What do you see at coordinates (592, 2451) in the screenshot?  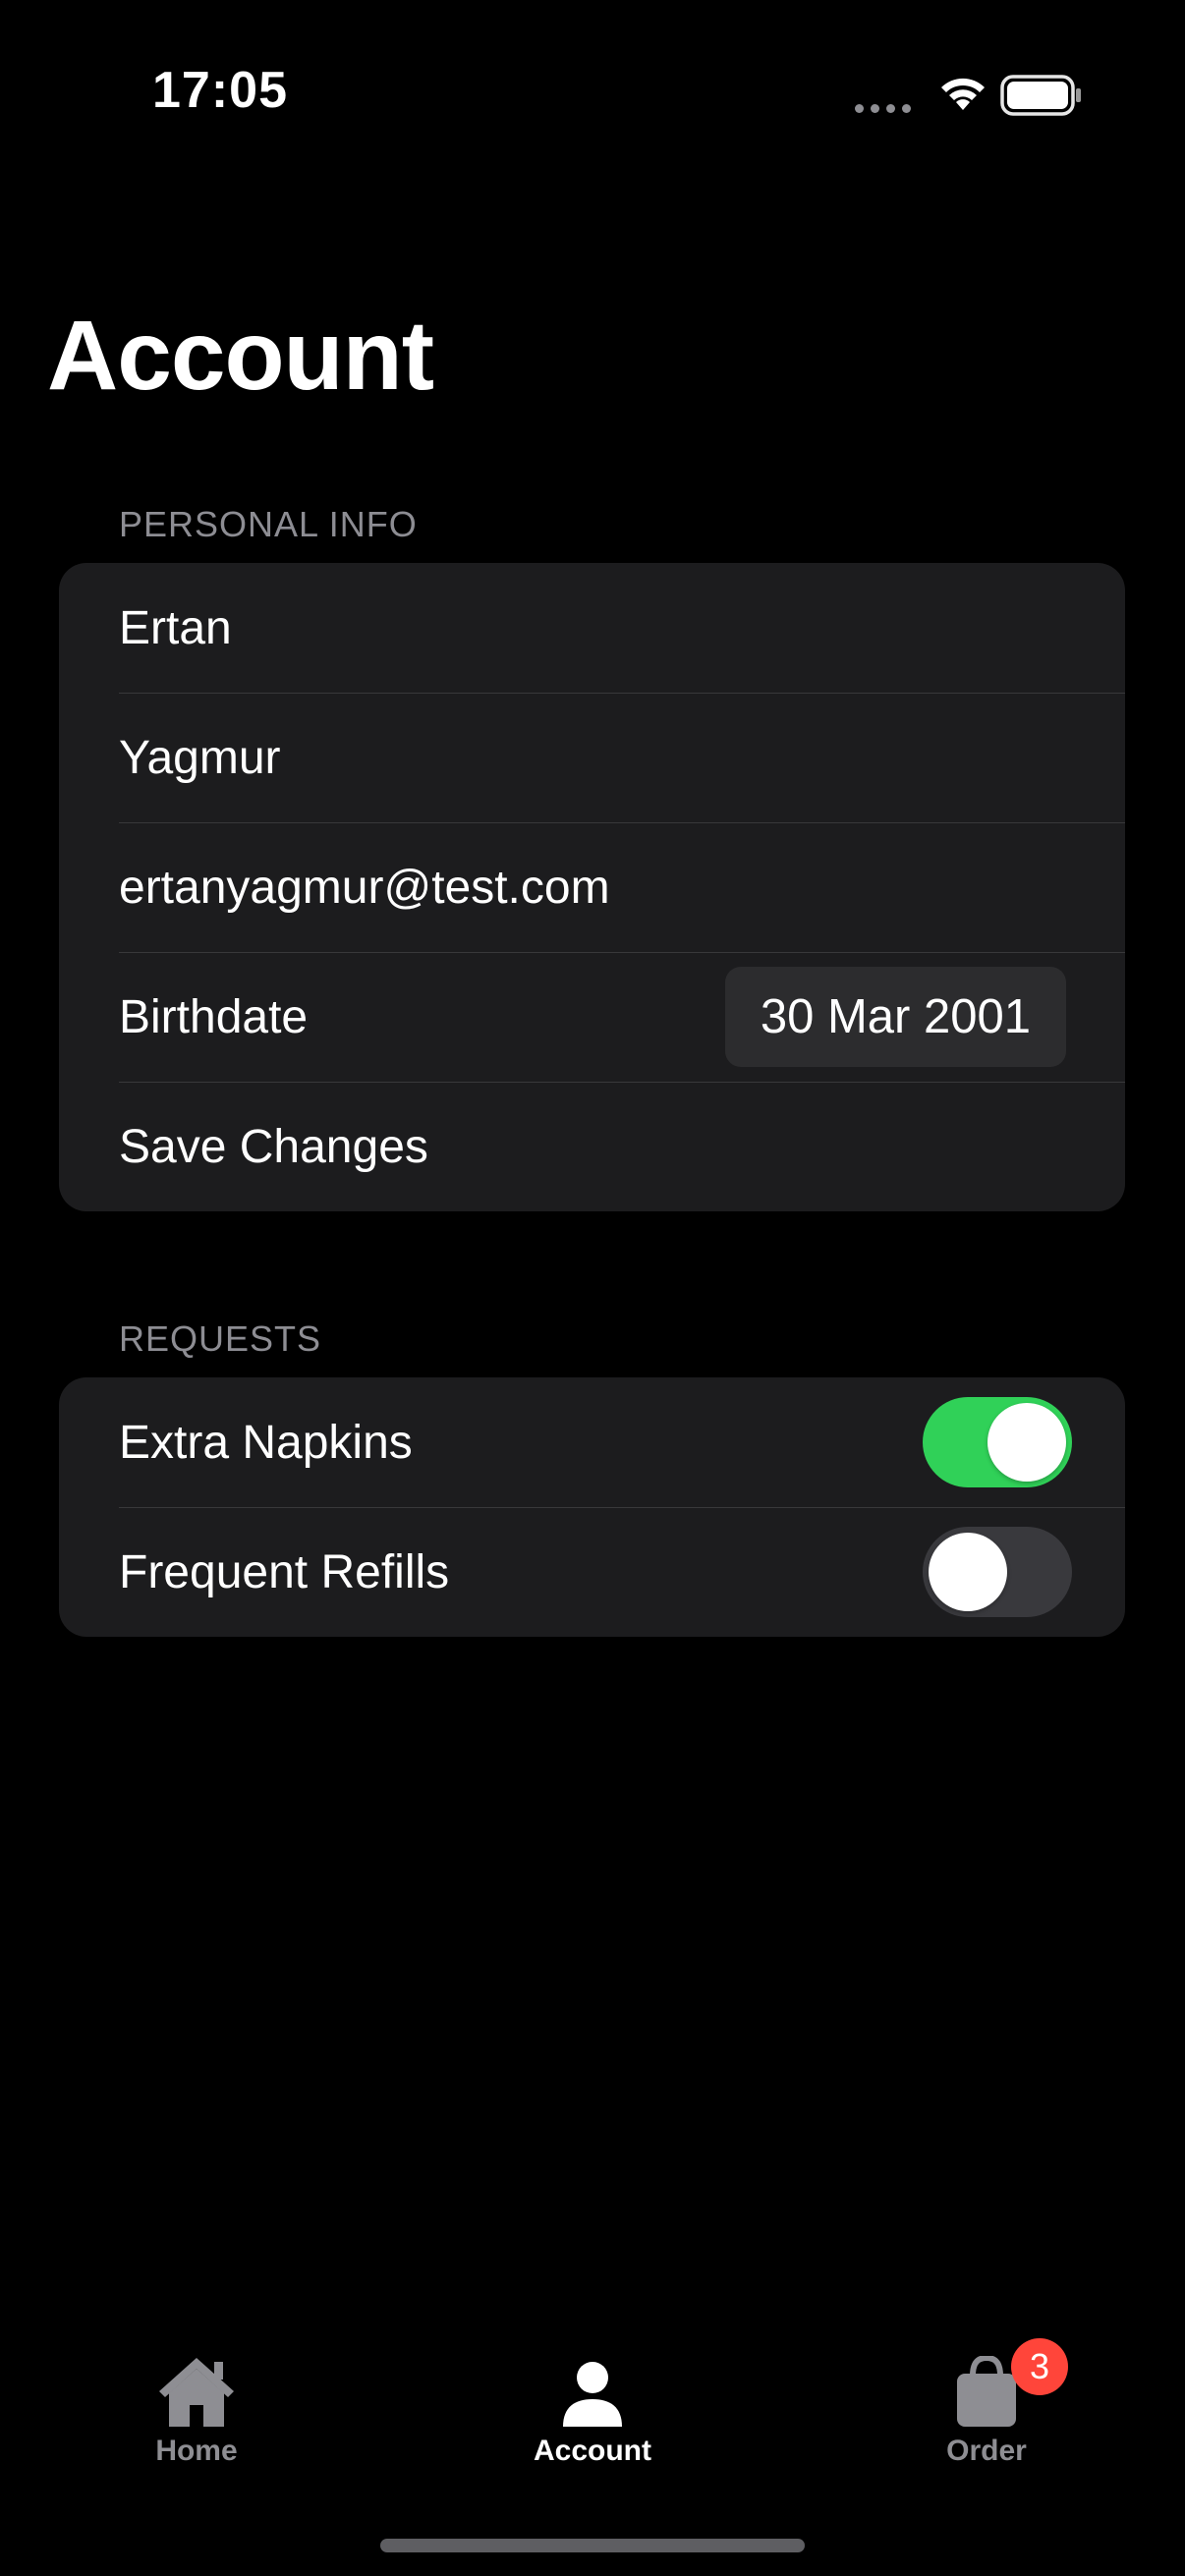 I see `tab-account-label: Account` at bounding box center [592, 2451].